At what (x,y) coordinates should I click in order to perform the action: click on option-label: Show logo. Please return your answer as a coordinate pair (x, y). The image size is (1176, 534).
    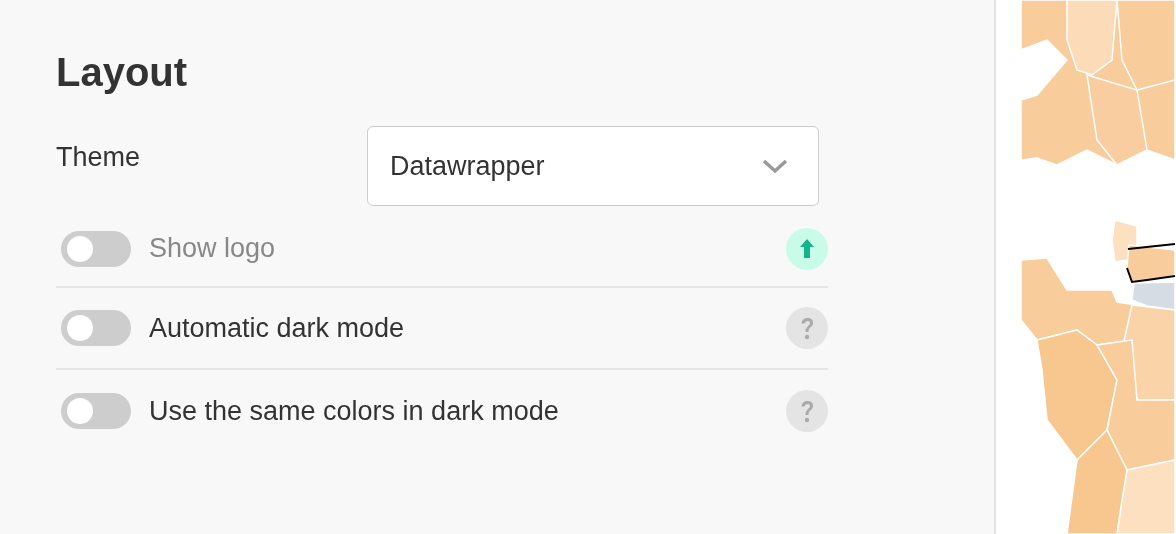
    Looking at the image, I should click on (213, 248).